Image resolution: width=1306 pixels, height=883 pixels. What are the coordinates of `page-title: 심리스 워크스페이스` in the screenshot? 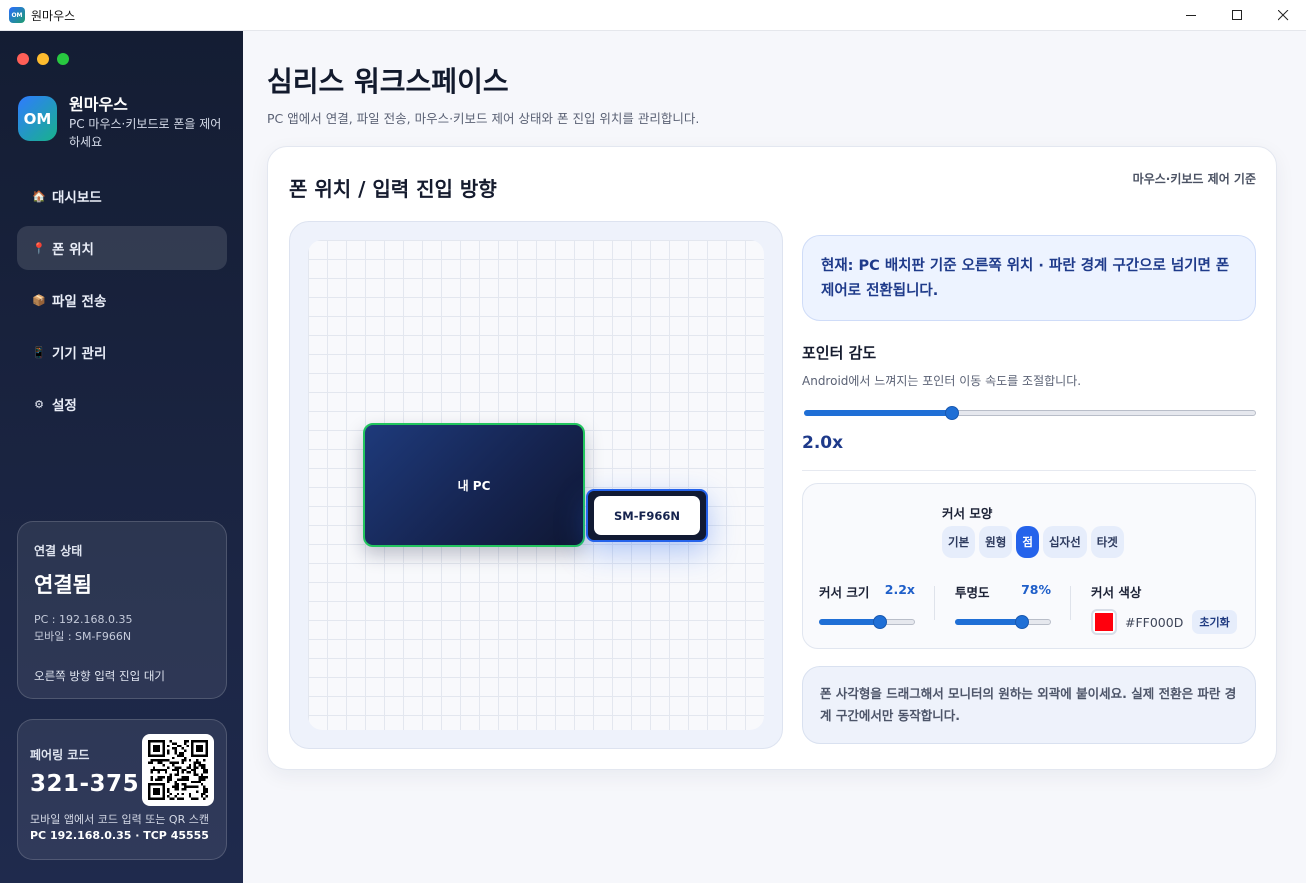 It's located at (388, 81).